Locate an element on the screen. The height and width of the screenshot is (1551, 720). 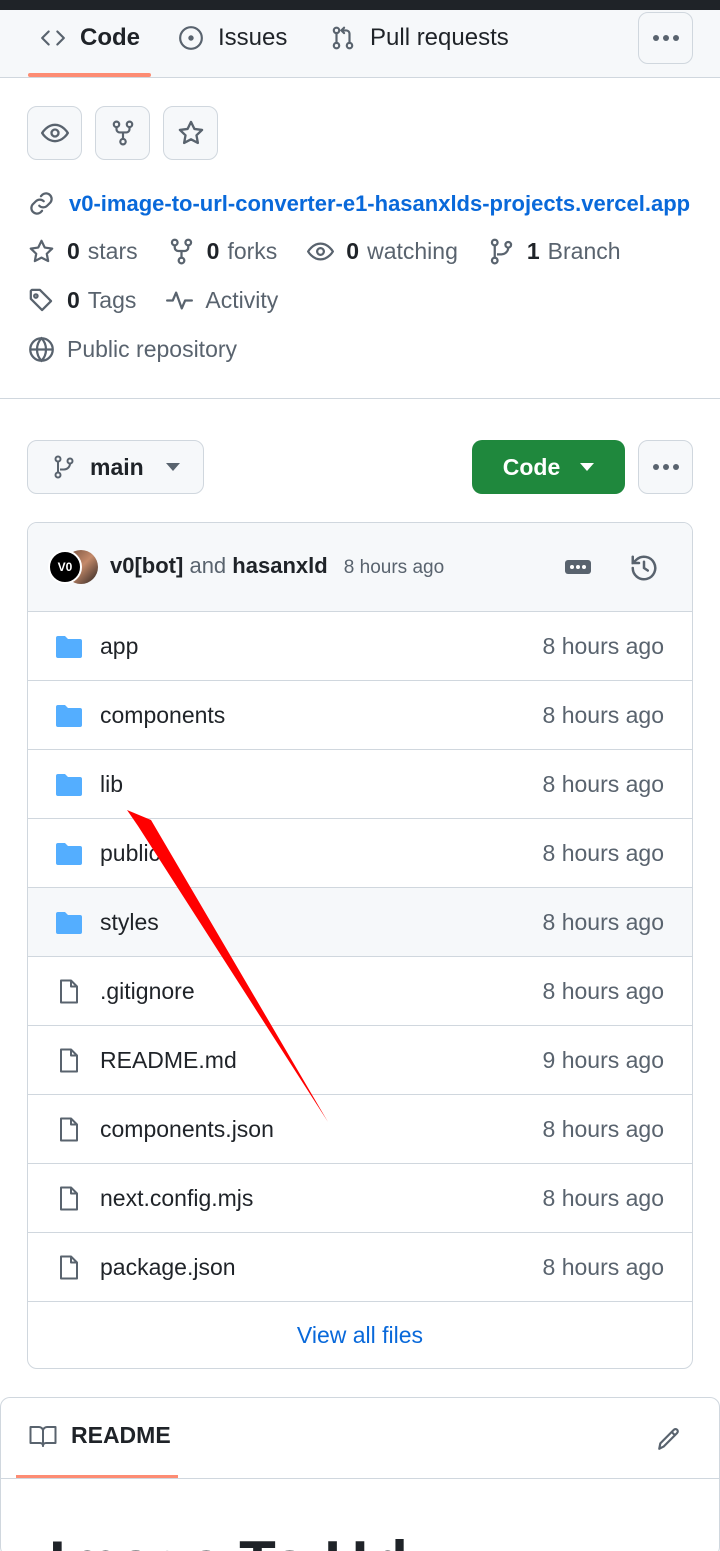
branch-icon is located at coordinates (501, 251).